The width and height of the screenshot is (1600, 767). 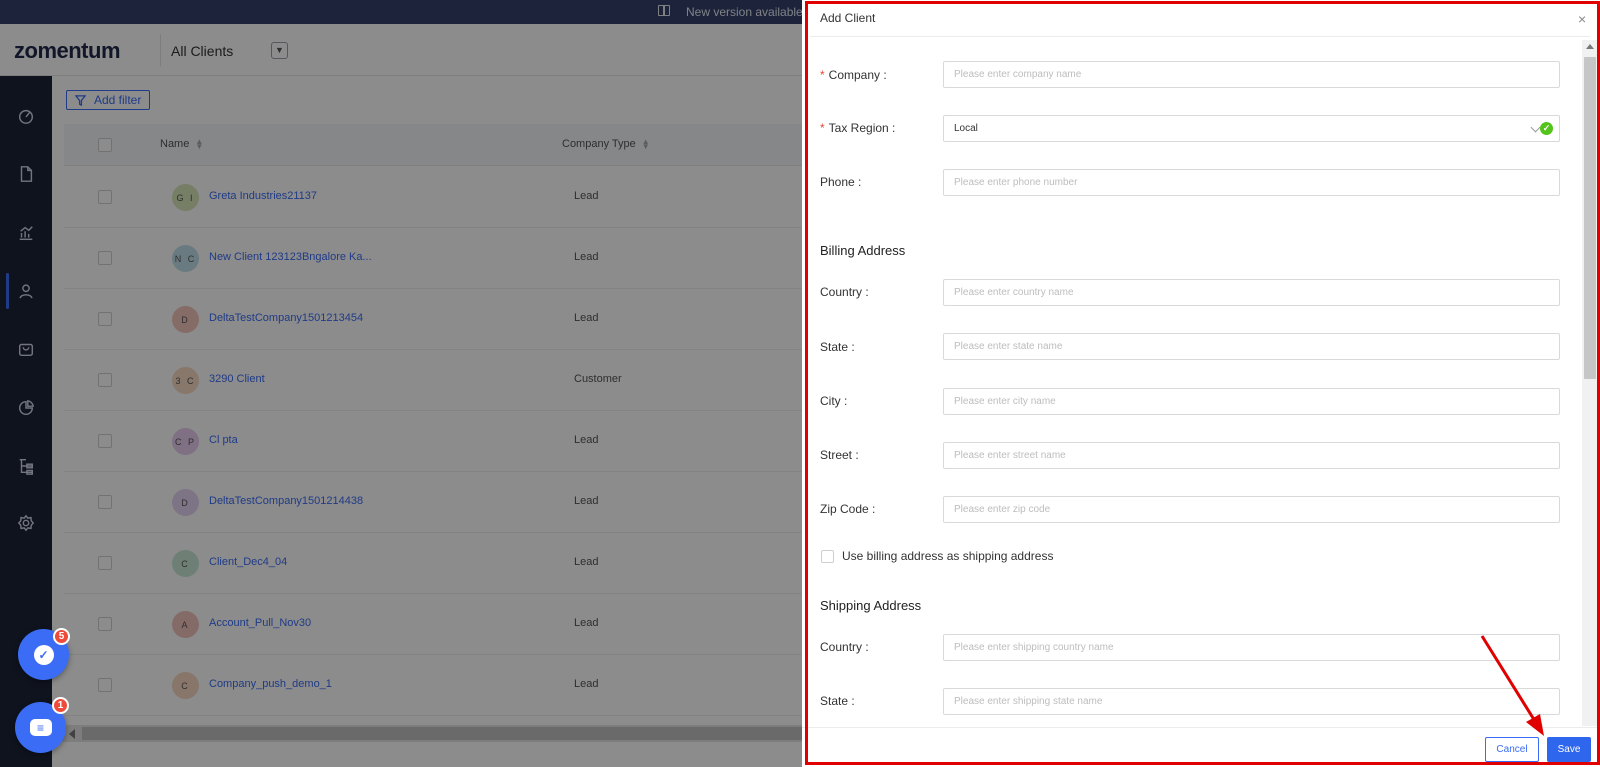 I want to click on drawer-divider, so click(x=1200, y=36).